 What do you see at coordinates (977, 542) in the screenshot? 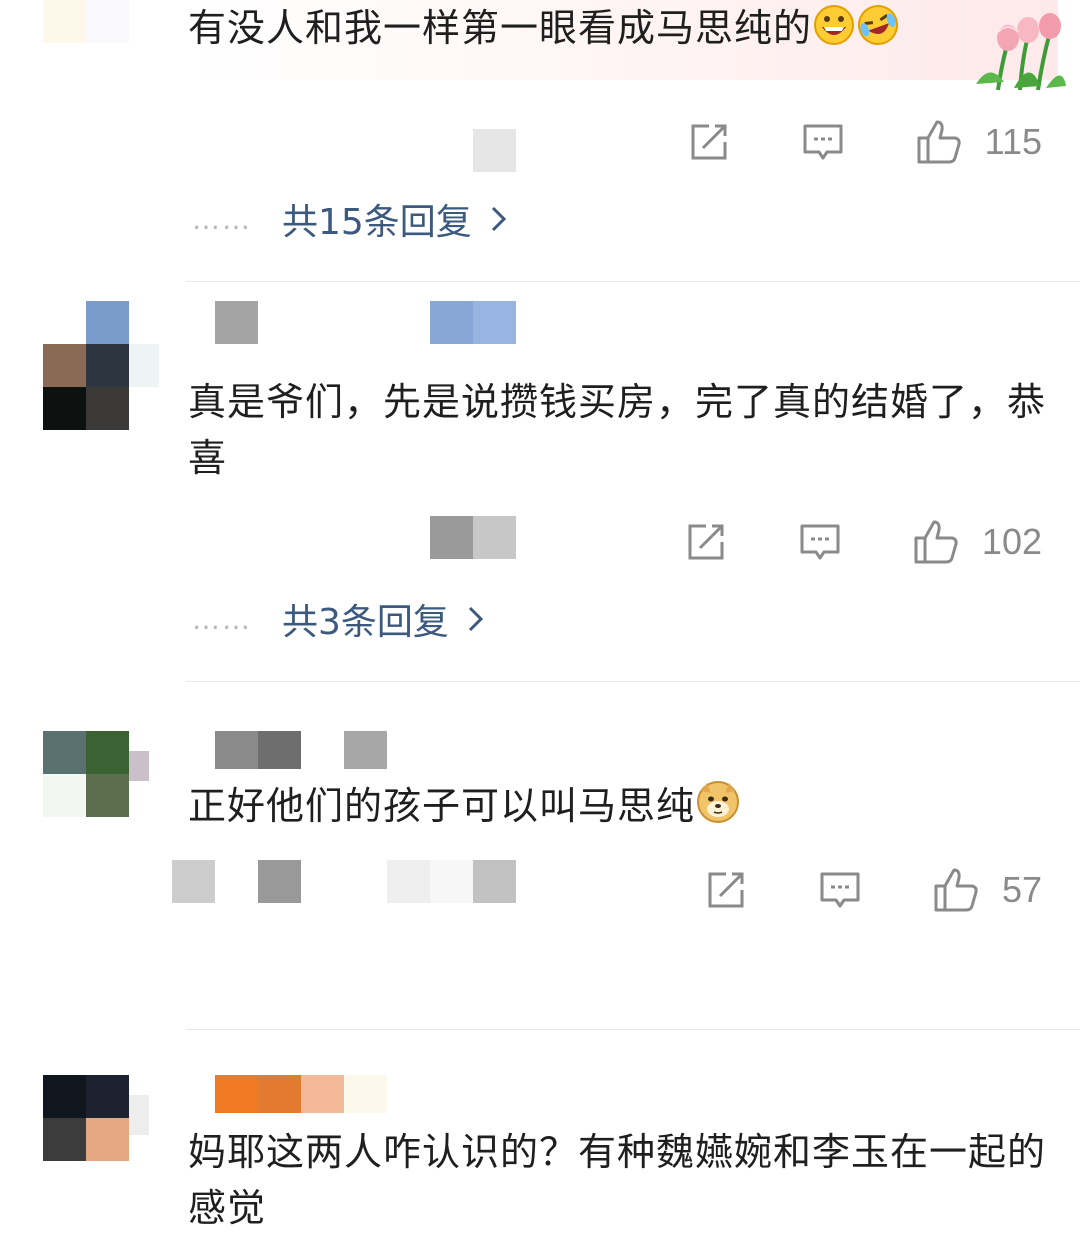
I see `like-button: 102` at bounding box center [977, 542].